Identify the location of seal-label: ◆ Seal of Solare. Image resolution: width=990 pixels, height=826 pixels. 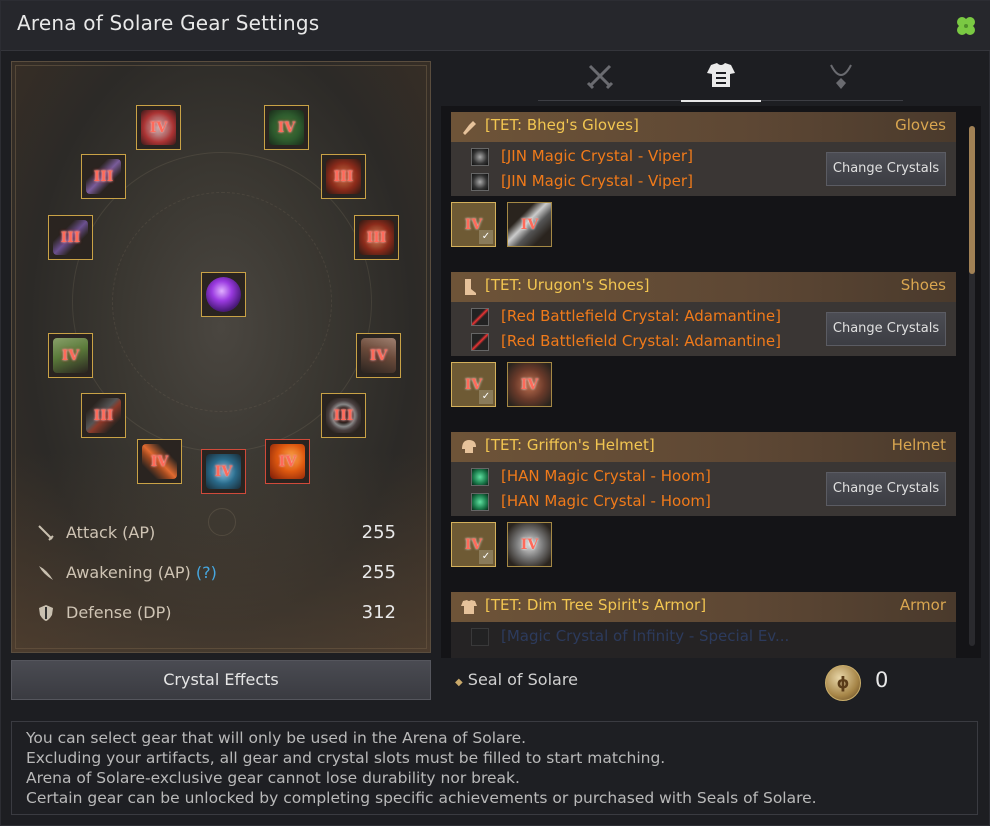
(516, 679).